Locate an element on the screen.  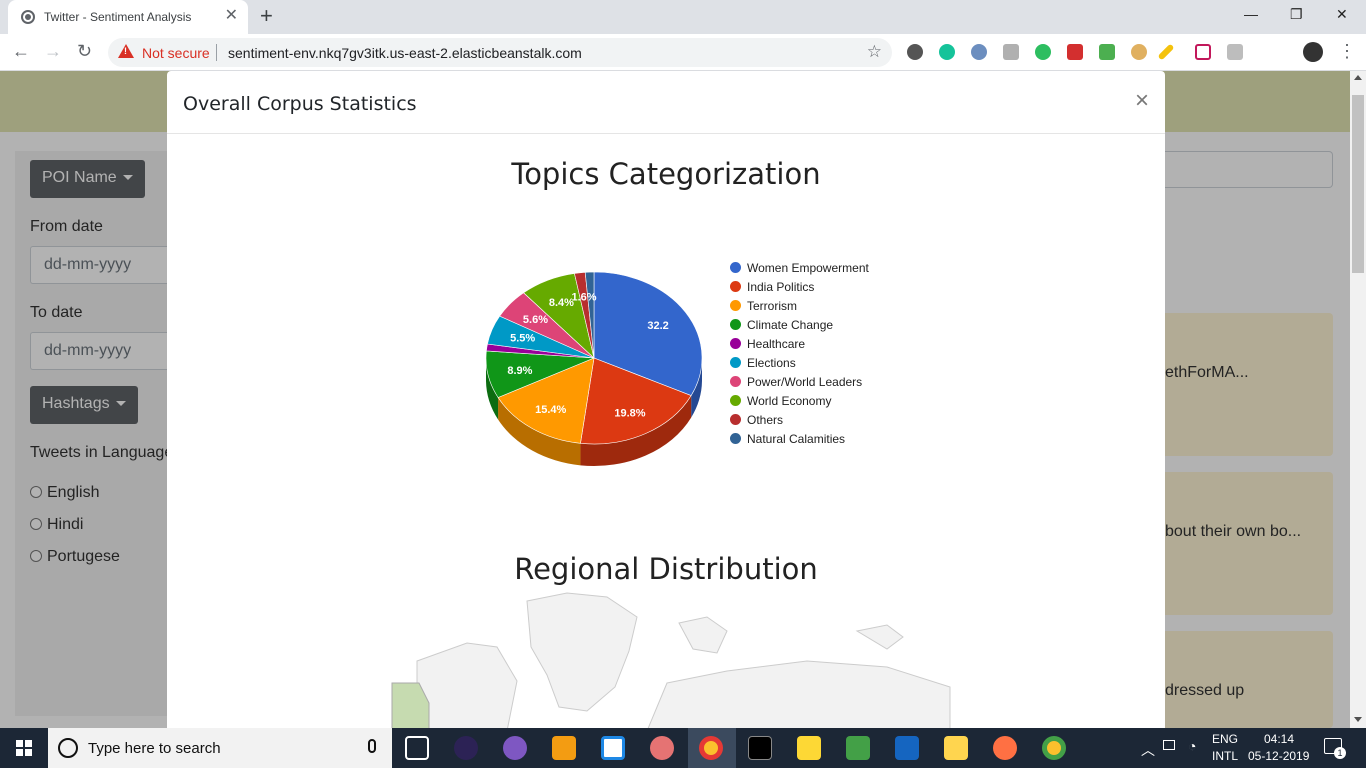
eclipse-icon is located at coordinates (466, 748).